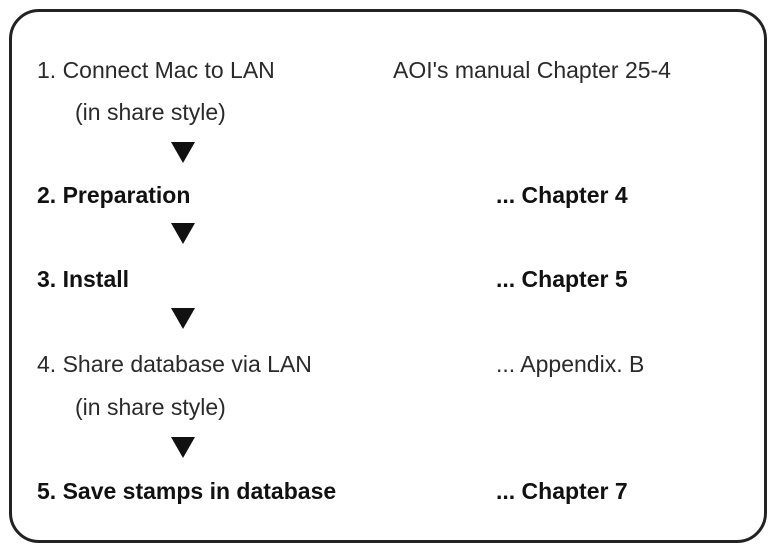  Describe the element at coordinates (83, 279) in the screenshot. I see `step-3-label: 3. Install` at that location.